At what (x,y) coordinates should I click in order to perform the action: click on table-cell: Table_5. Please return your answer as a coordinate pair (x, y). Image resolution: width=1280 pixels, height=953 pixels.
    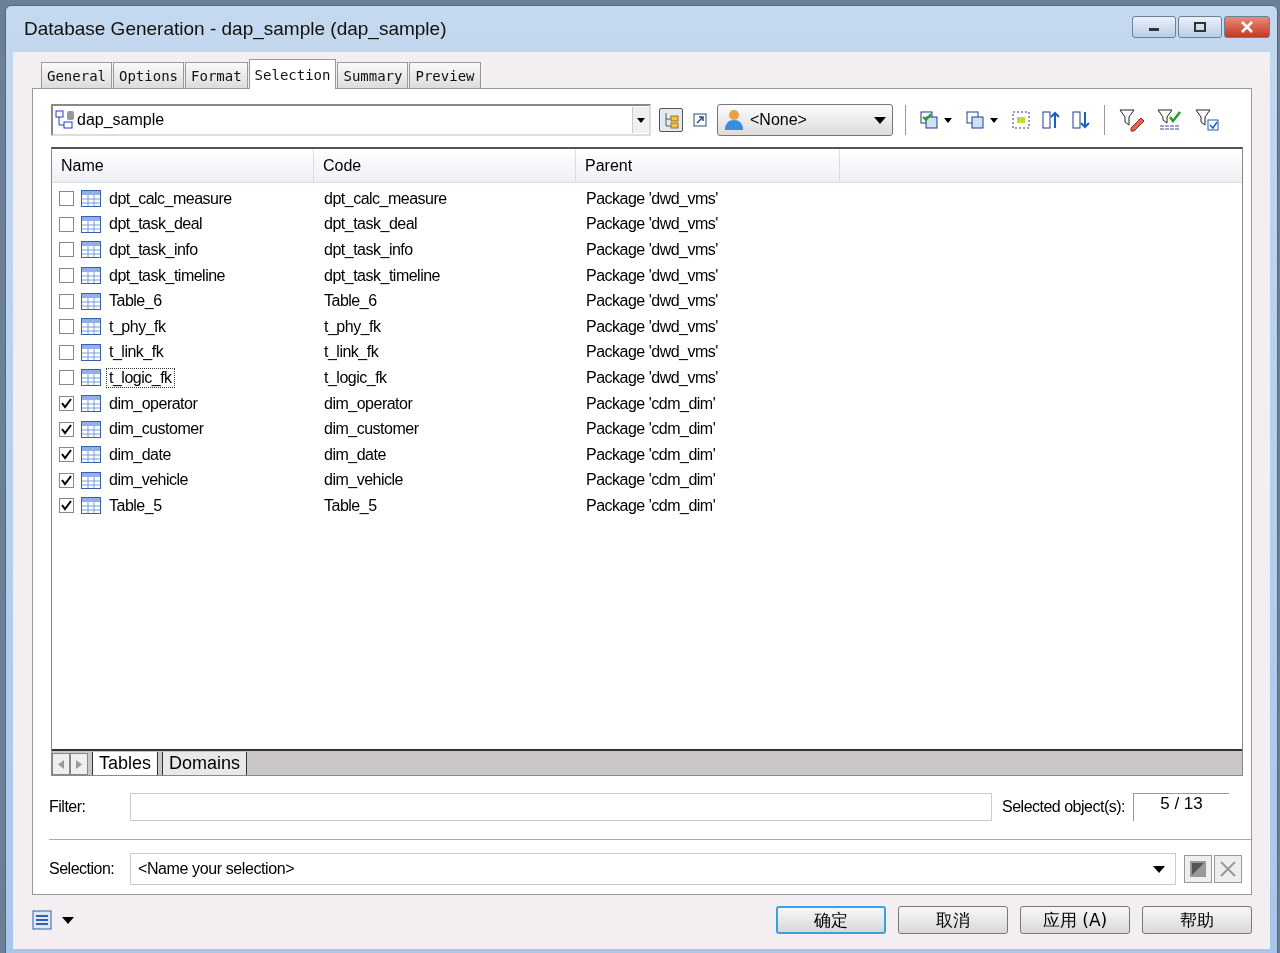
    Looking at the image, I should click on (135, 505).